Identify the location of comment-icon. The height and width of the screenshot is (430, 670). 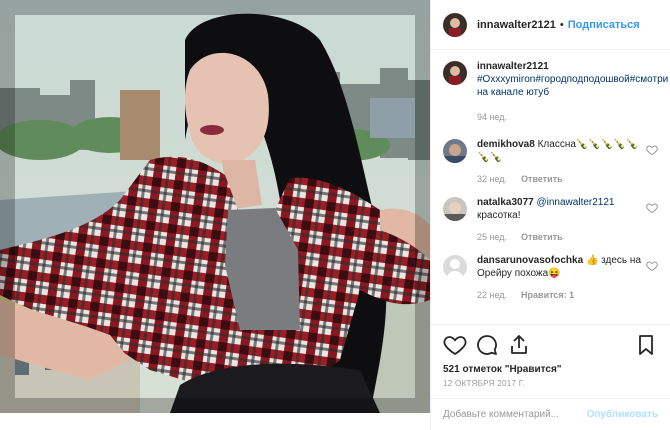
(487, 345).